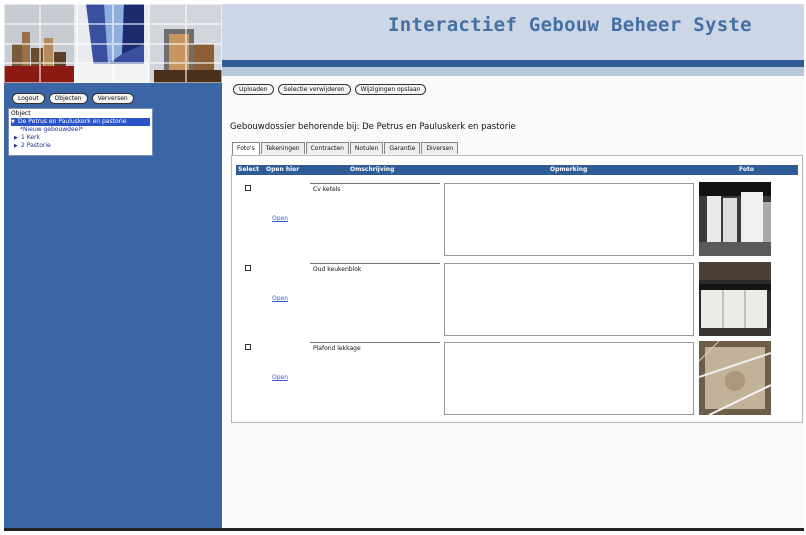  What do you see at coordinates (366, 148) in the screenshot?
I see `tab-minutes: Notulen` at bounding box center [366, 148].